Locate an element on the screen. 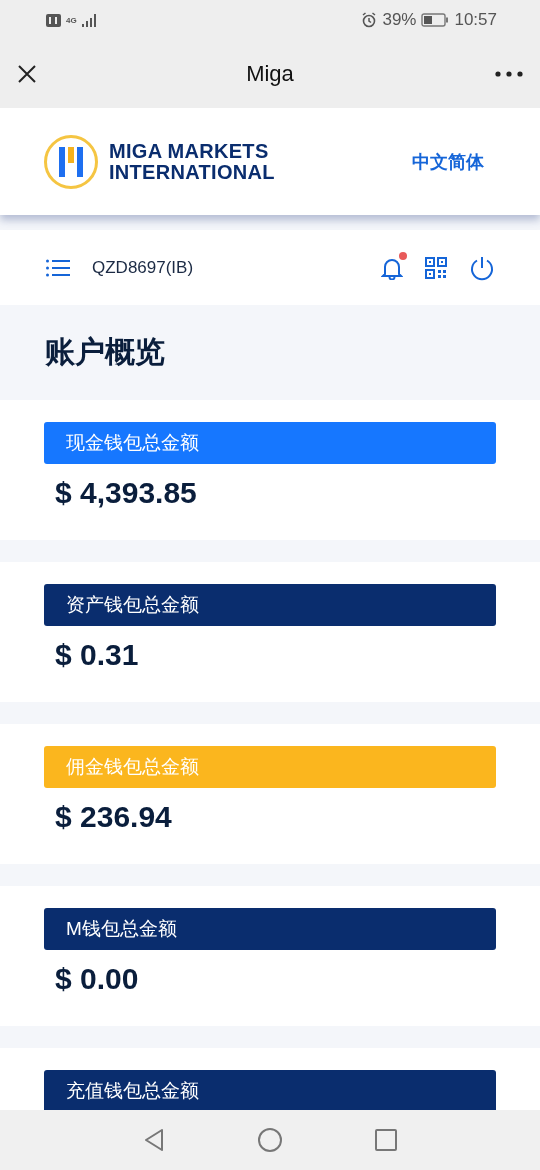 This screenshot has height=1170, width=540. logo-icon is located at coordinates (71, 161).